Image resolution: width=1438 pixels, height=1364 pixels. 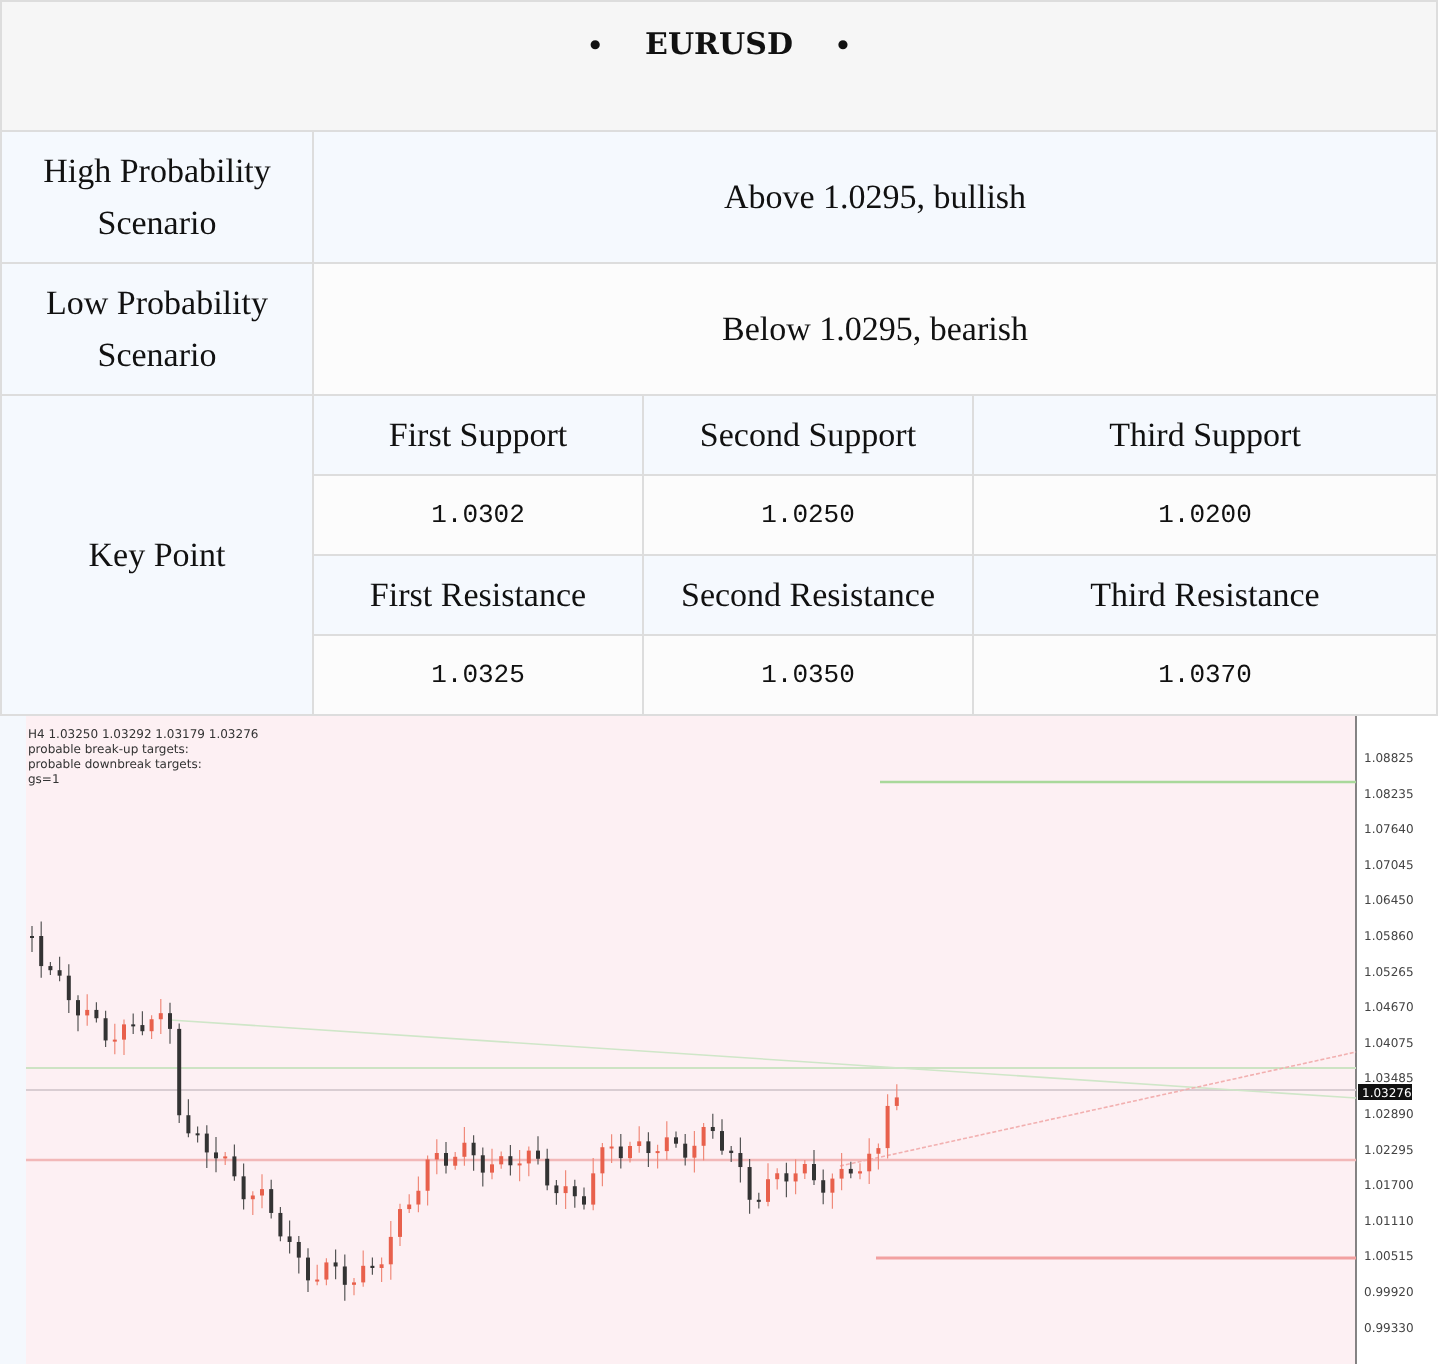 I want to click on row-label: Low Probability Scenario, so click(x=158, y=330).